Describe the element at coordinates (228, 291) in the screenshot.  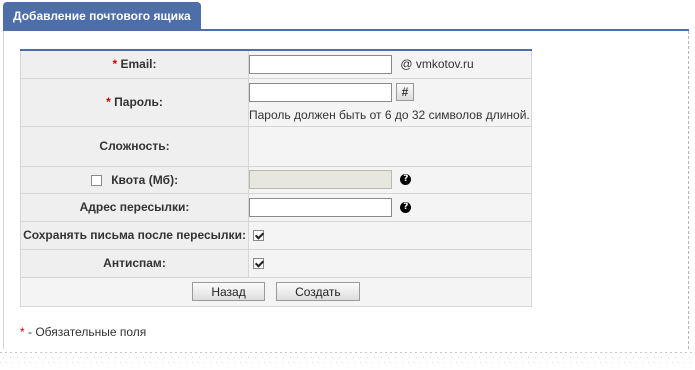
I see `back-button: Назад` at that location.